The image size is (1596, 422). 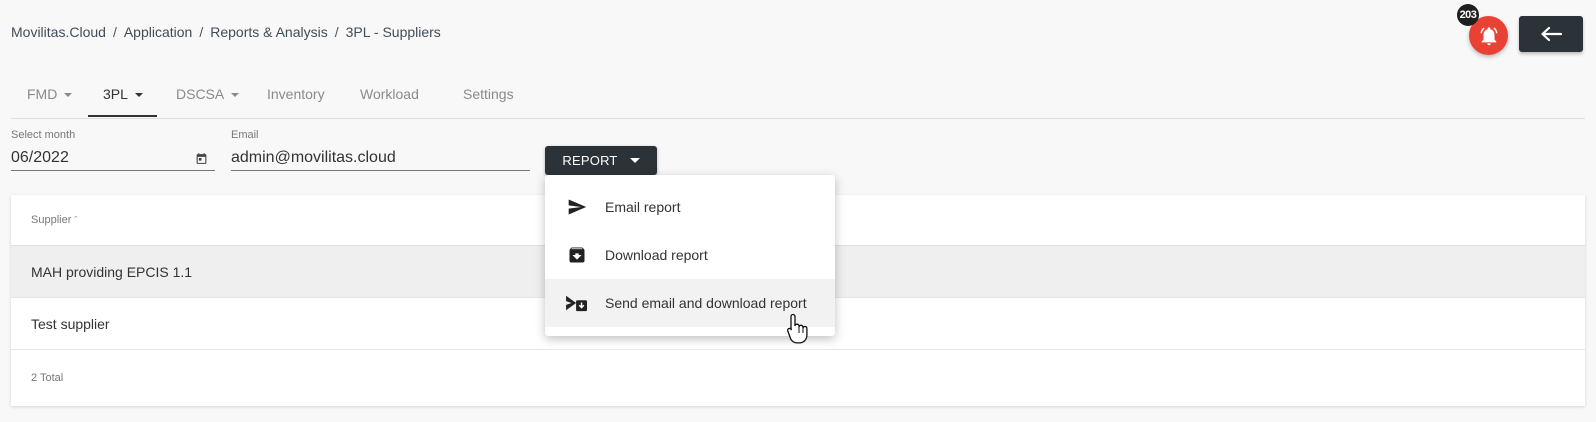 What do you see at coordinates (42, 94) in the screenshot?
I see `tab-label: FMD` at bounding box center [42, 94].